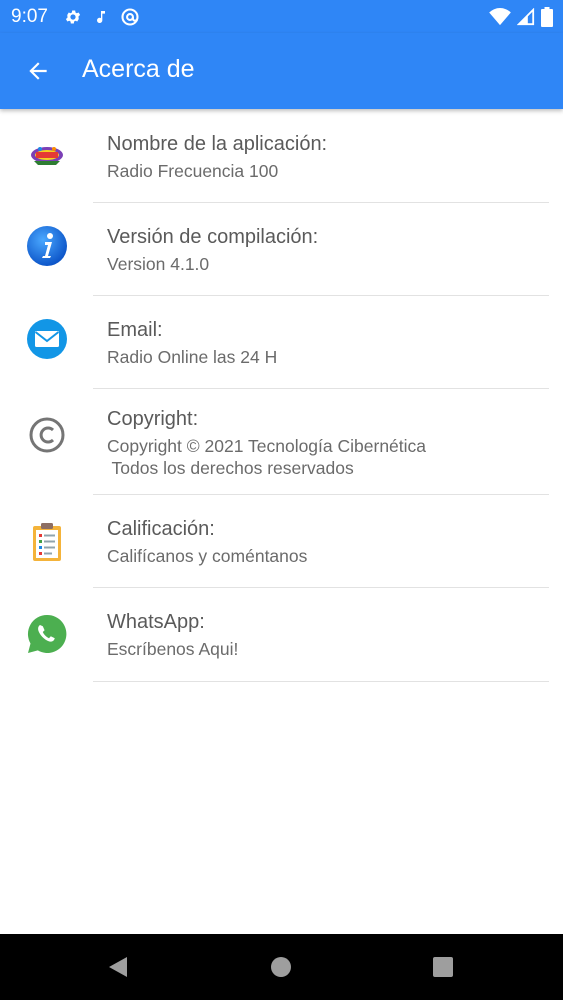 This screenshot has height=1000, width=563. I want to click on item-title: Calificación:, so click(161, 529).